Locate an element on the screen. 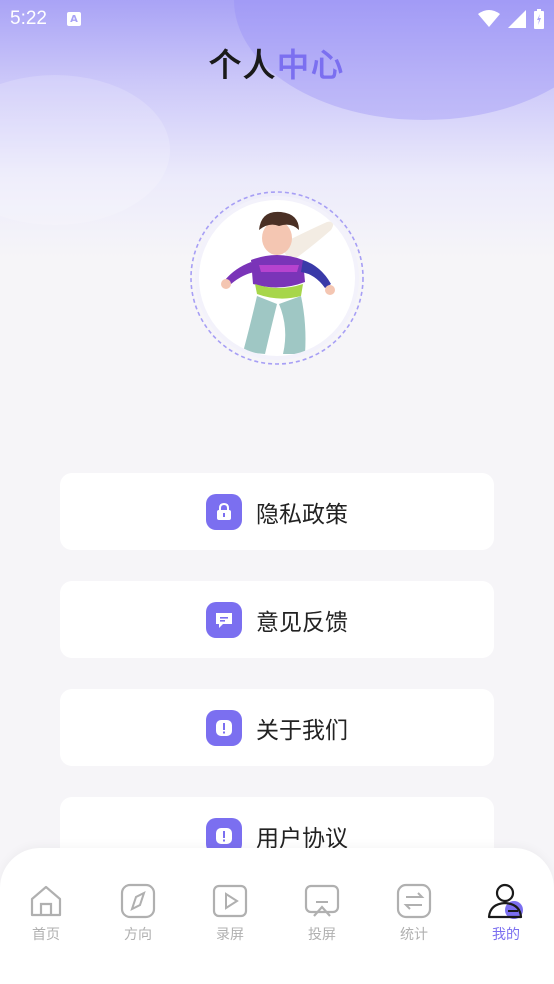  tab-stats: 统计 is located at coordinates (414, 917).